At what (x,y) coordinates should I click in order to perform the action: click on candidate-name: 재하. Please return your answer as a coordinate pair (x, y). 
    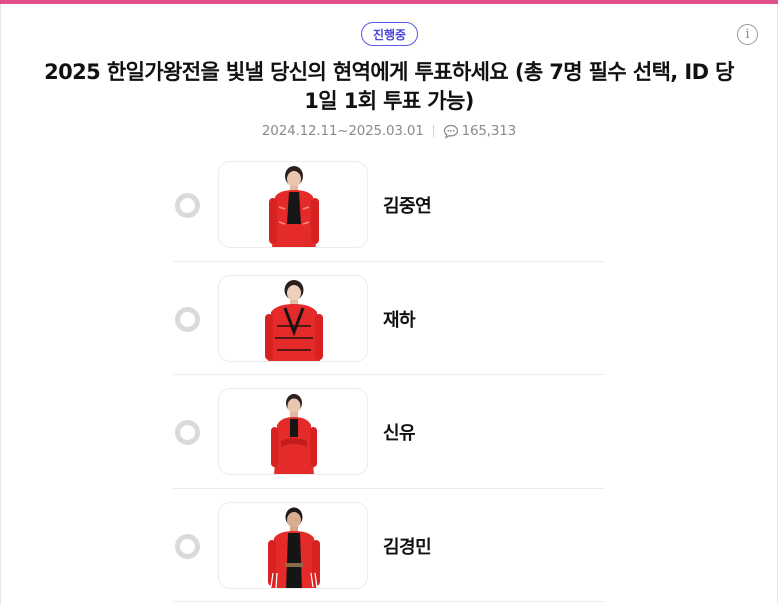
    Looking at the image, I should click on (399, 320).